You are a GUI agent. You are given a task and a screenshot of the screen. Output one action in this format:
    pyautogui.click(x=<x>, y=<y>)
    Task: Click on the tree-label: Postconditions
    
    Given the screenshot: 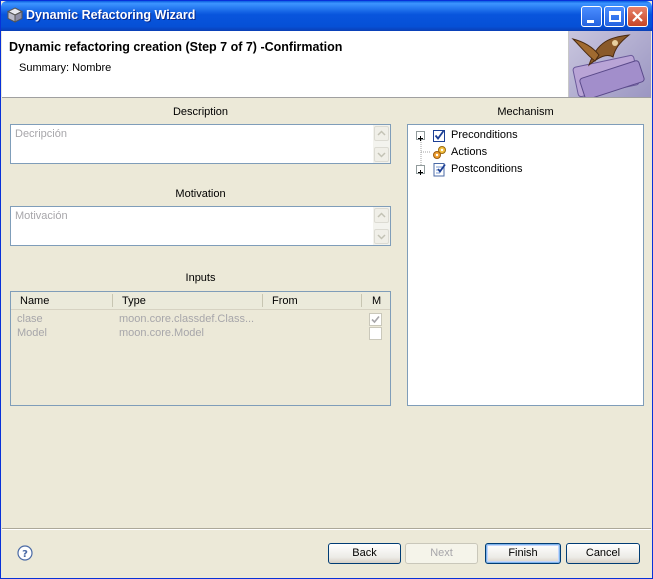 What is the action you would take?
    pyautogui.click(x=487, y=169)
    